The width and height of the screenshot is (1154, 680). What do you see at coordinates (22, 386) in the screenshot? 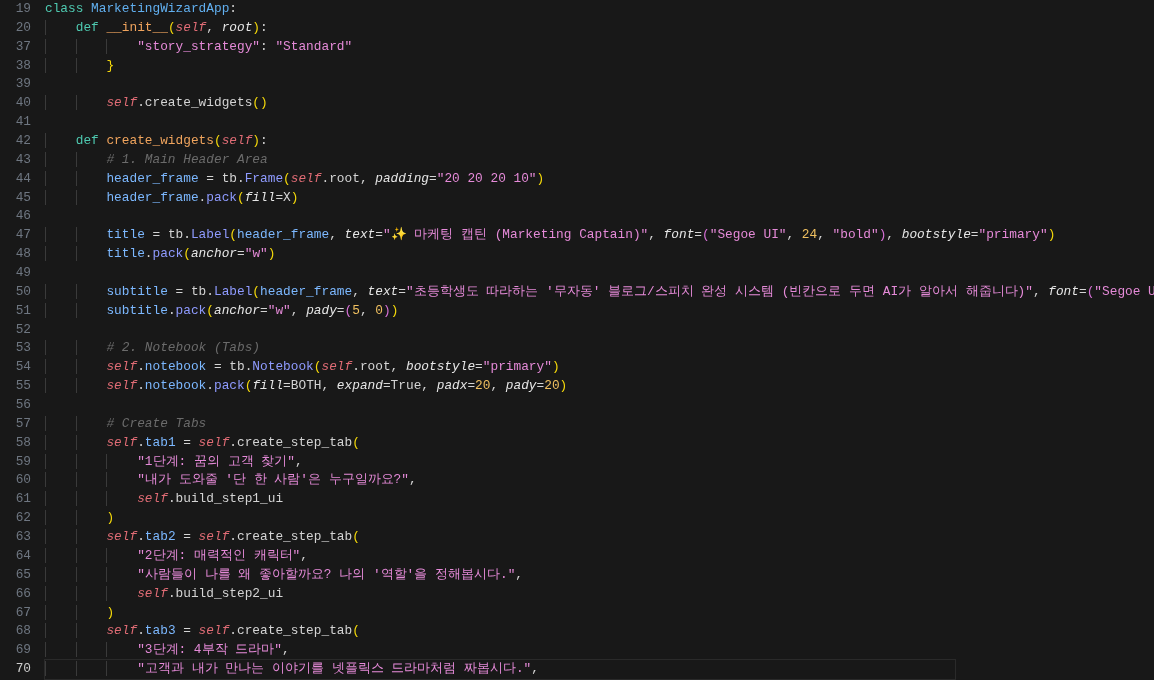
I see `line-number: 55` at bounding box center [22, 386].